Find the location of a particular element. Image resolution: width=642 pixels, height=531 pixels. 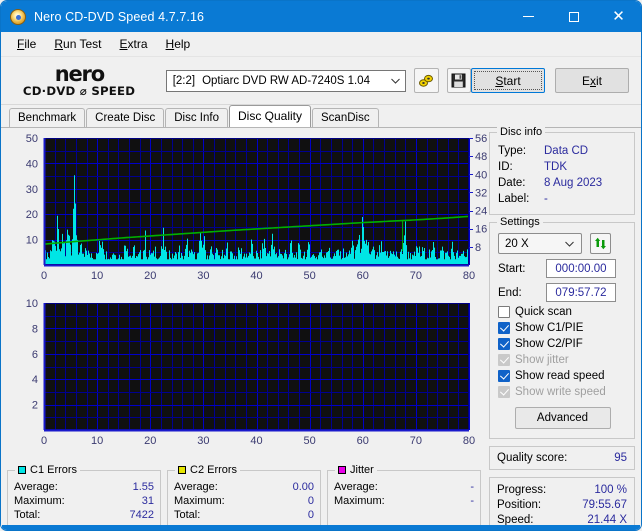

svg-text: 20 is located at coordinates (150, 276).